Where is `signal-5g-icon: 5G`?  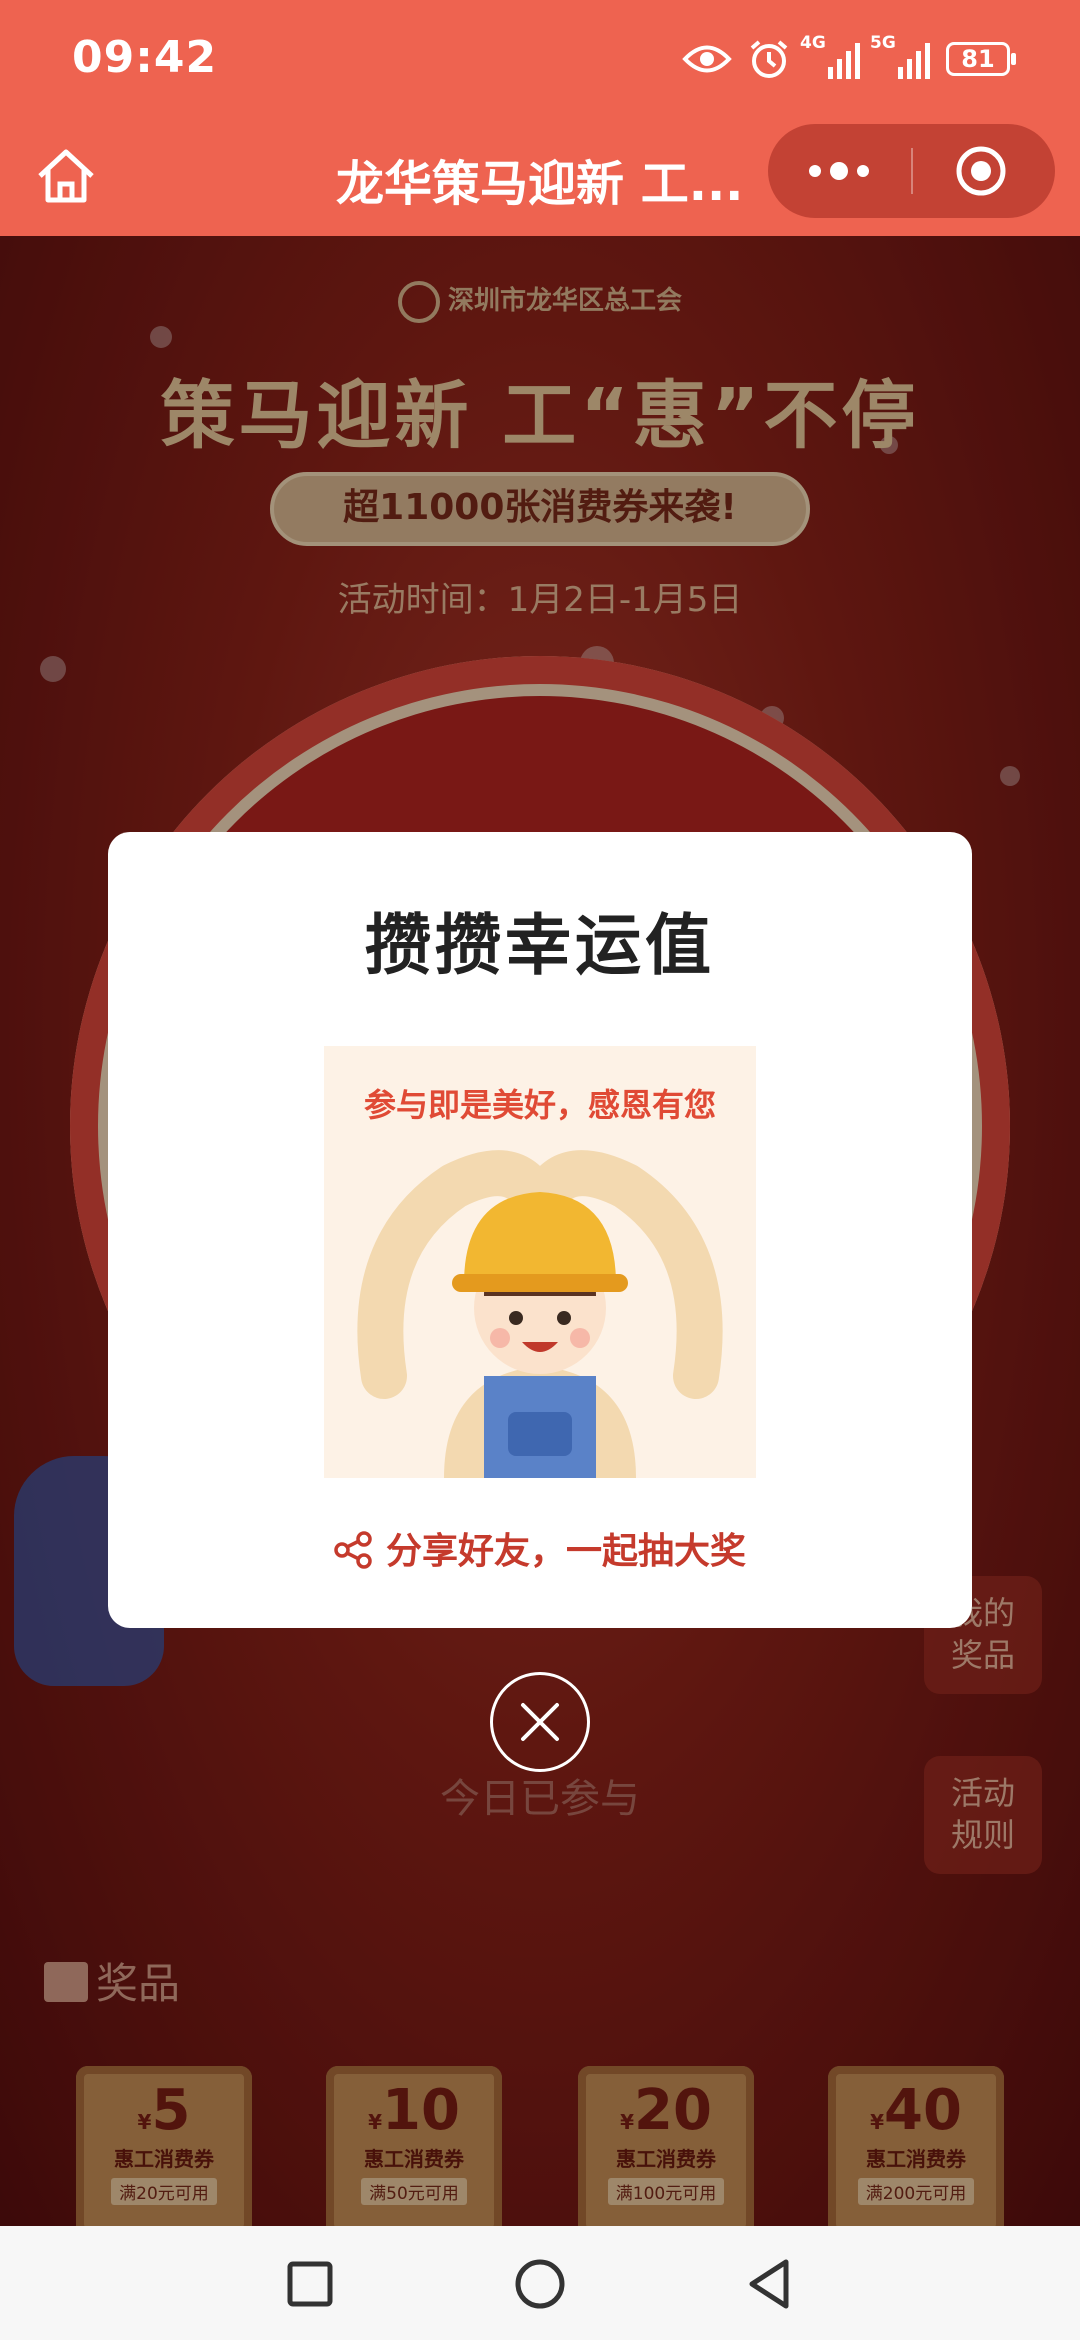 signal-5g-icon: 5G is located at coordinates (900, 56).